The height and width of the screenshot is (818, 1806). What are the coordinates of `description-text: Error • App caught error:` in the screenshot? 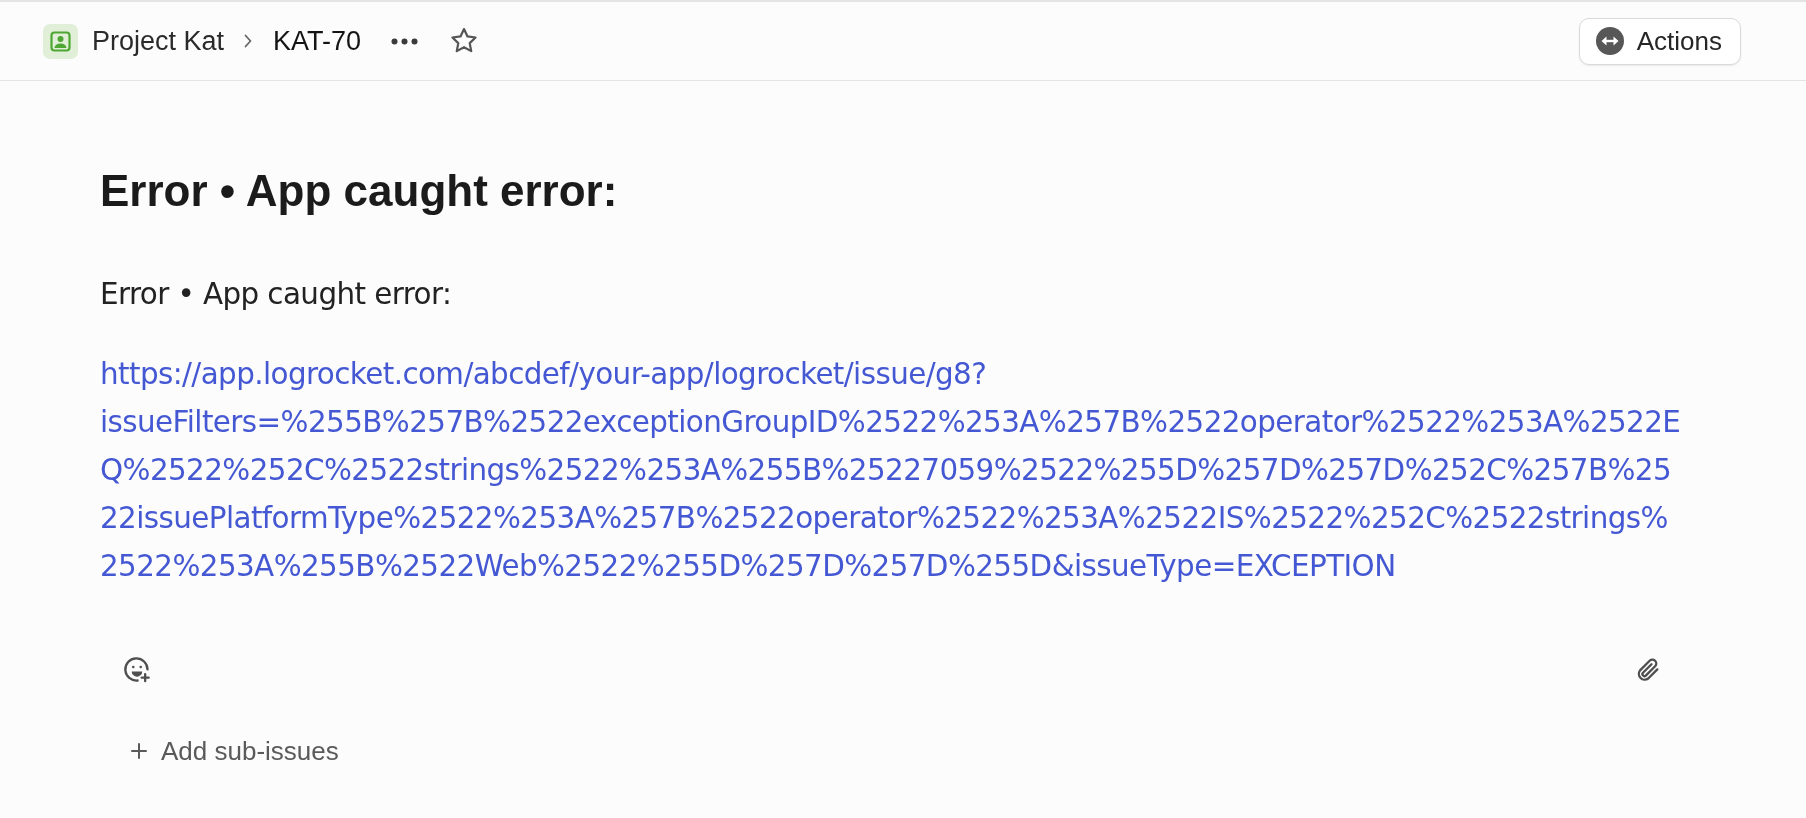 It's located at (276, 294).